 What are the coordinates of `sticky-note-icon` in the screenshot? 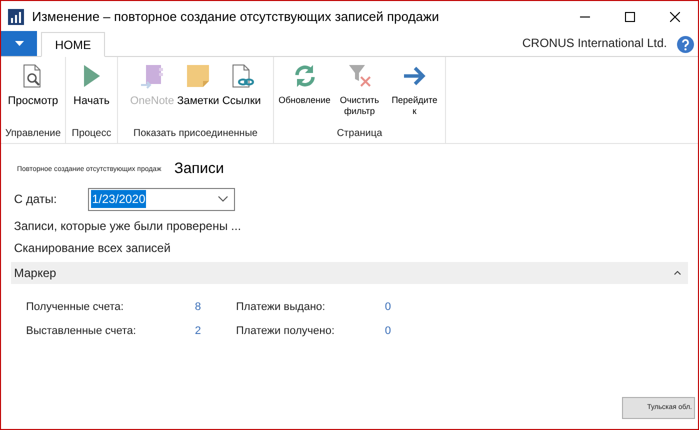 It's located at (198, 76).